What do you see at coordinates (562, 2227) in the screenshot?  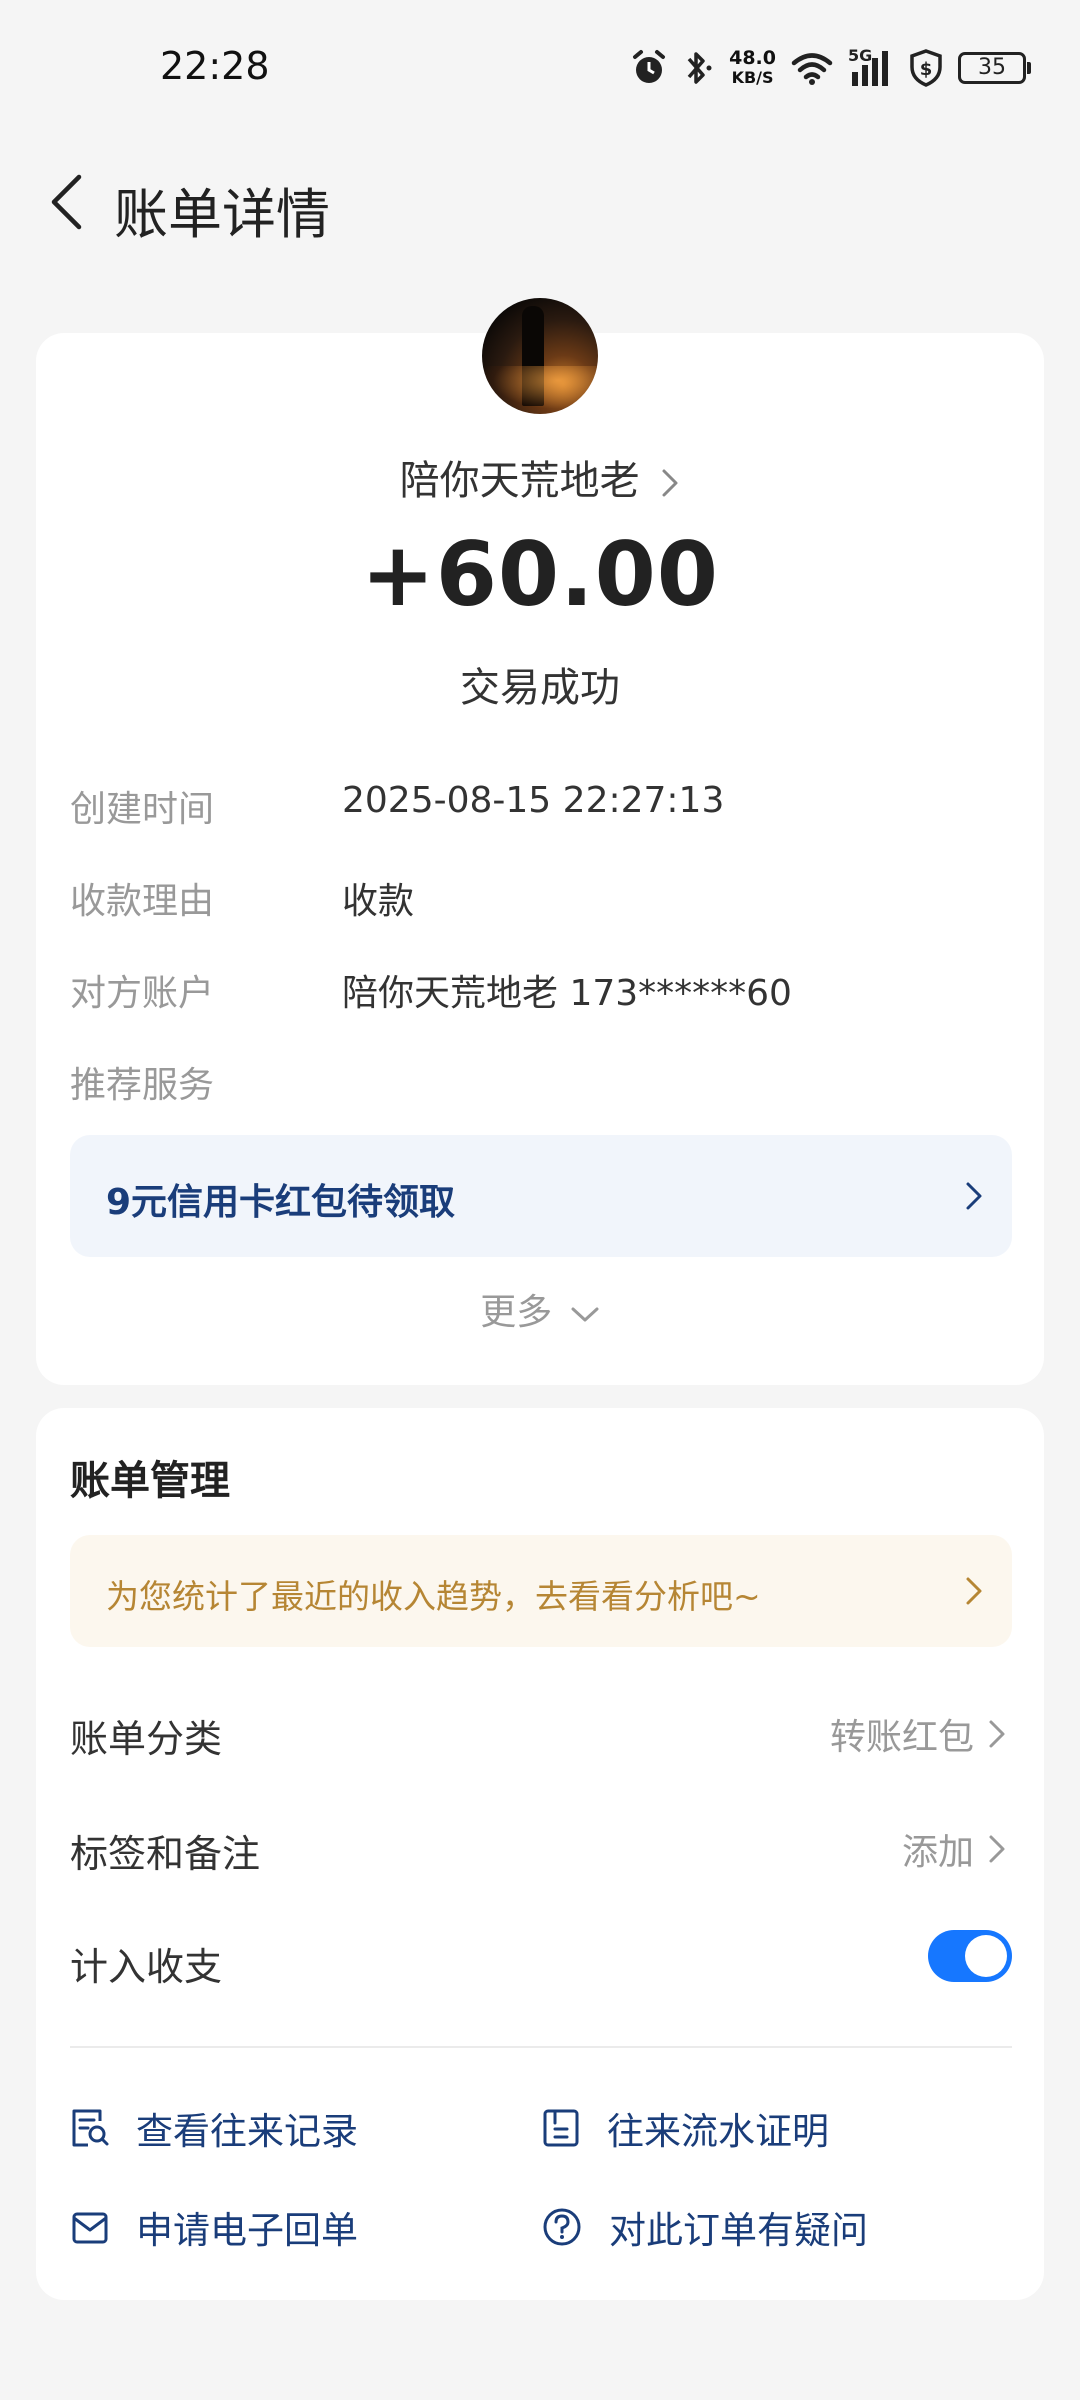 I see `question-icon` at bounding box center [562, 2227].